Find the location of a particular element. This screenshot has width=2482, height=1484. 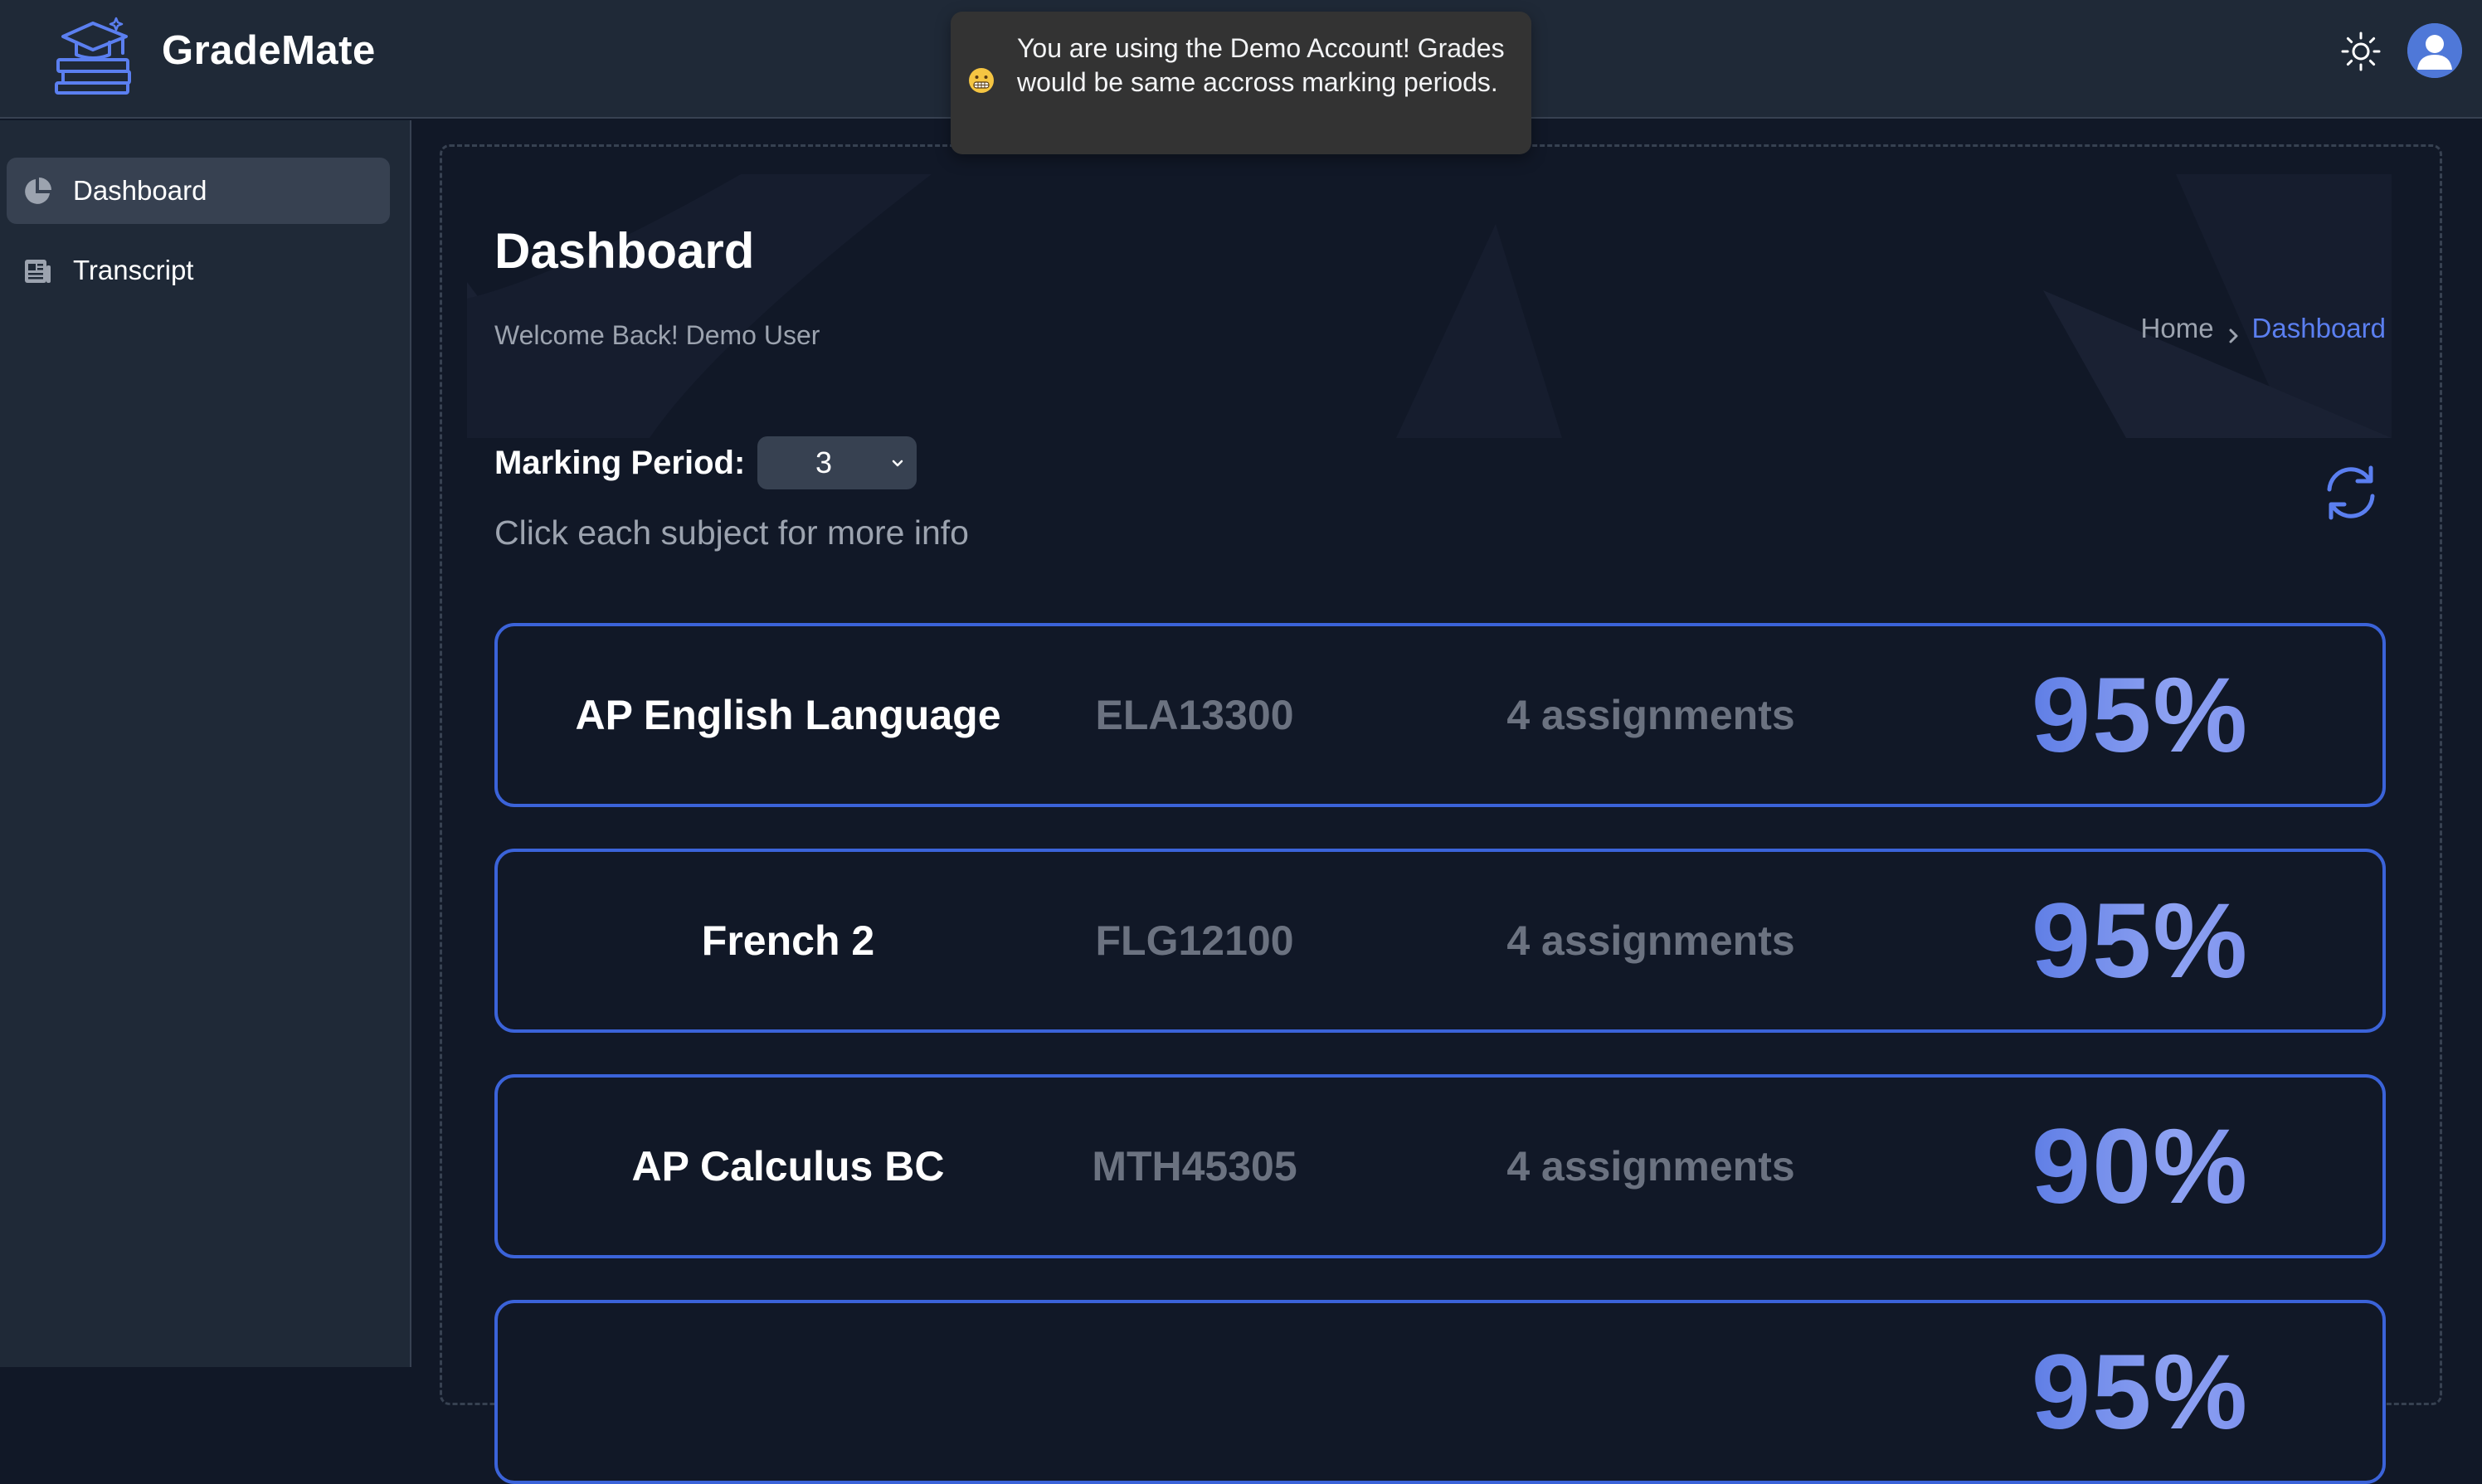

subject-name is located at coordinates (788, 1392).